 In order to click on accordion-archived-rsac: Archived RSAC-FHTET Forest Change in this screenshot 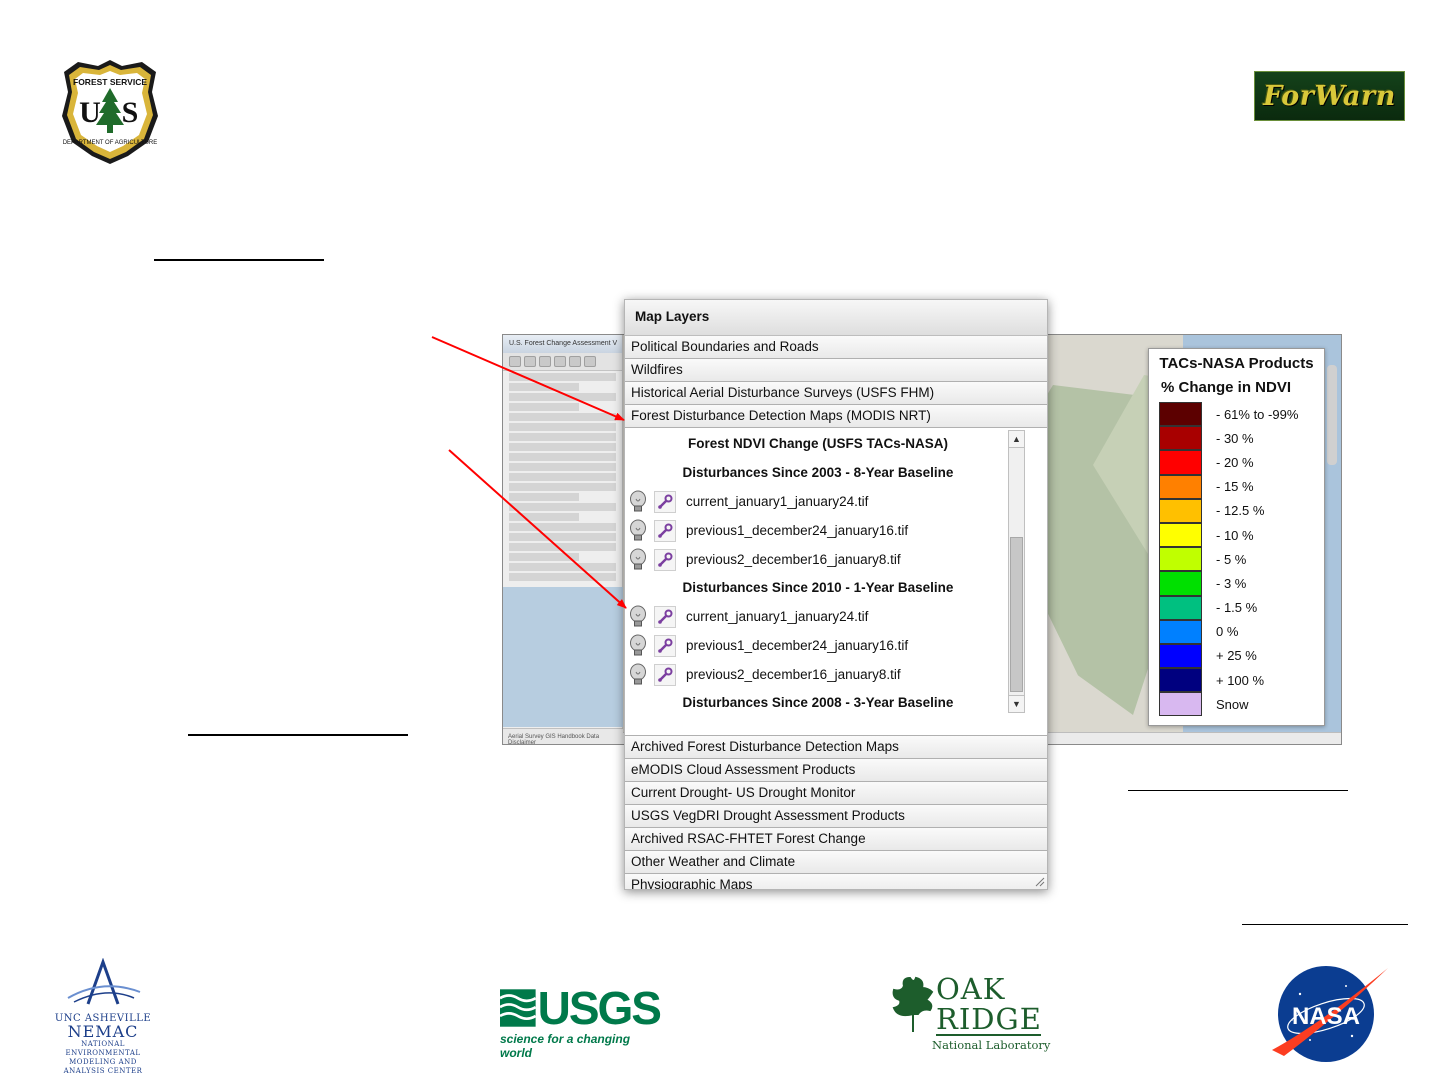, I will do `click(836, 839)`.